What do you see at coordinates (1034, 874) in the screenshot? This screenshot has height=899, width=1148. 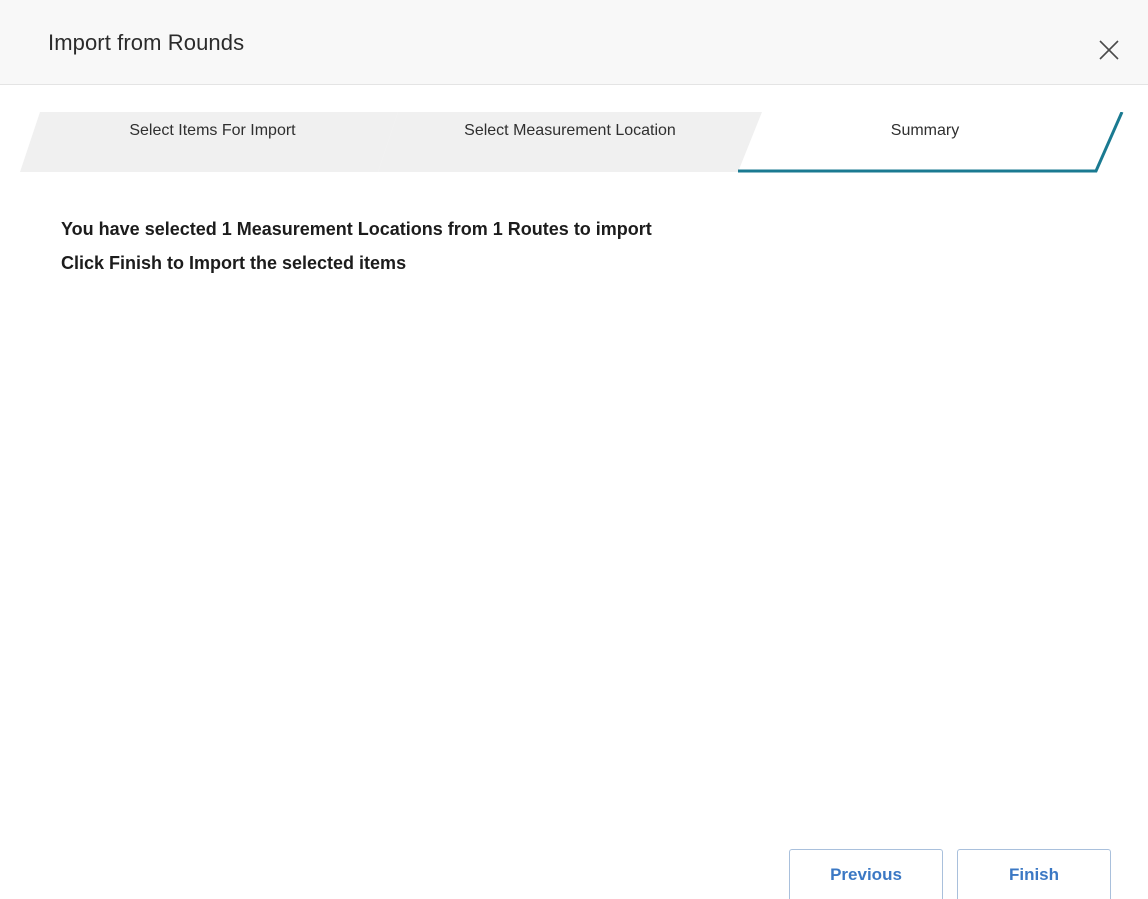 I see `finish-button: Finish` at bounding box center [1034, 874].